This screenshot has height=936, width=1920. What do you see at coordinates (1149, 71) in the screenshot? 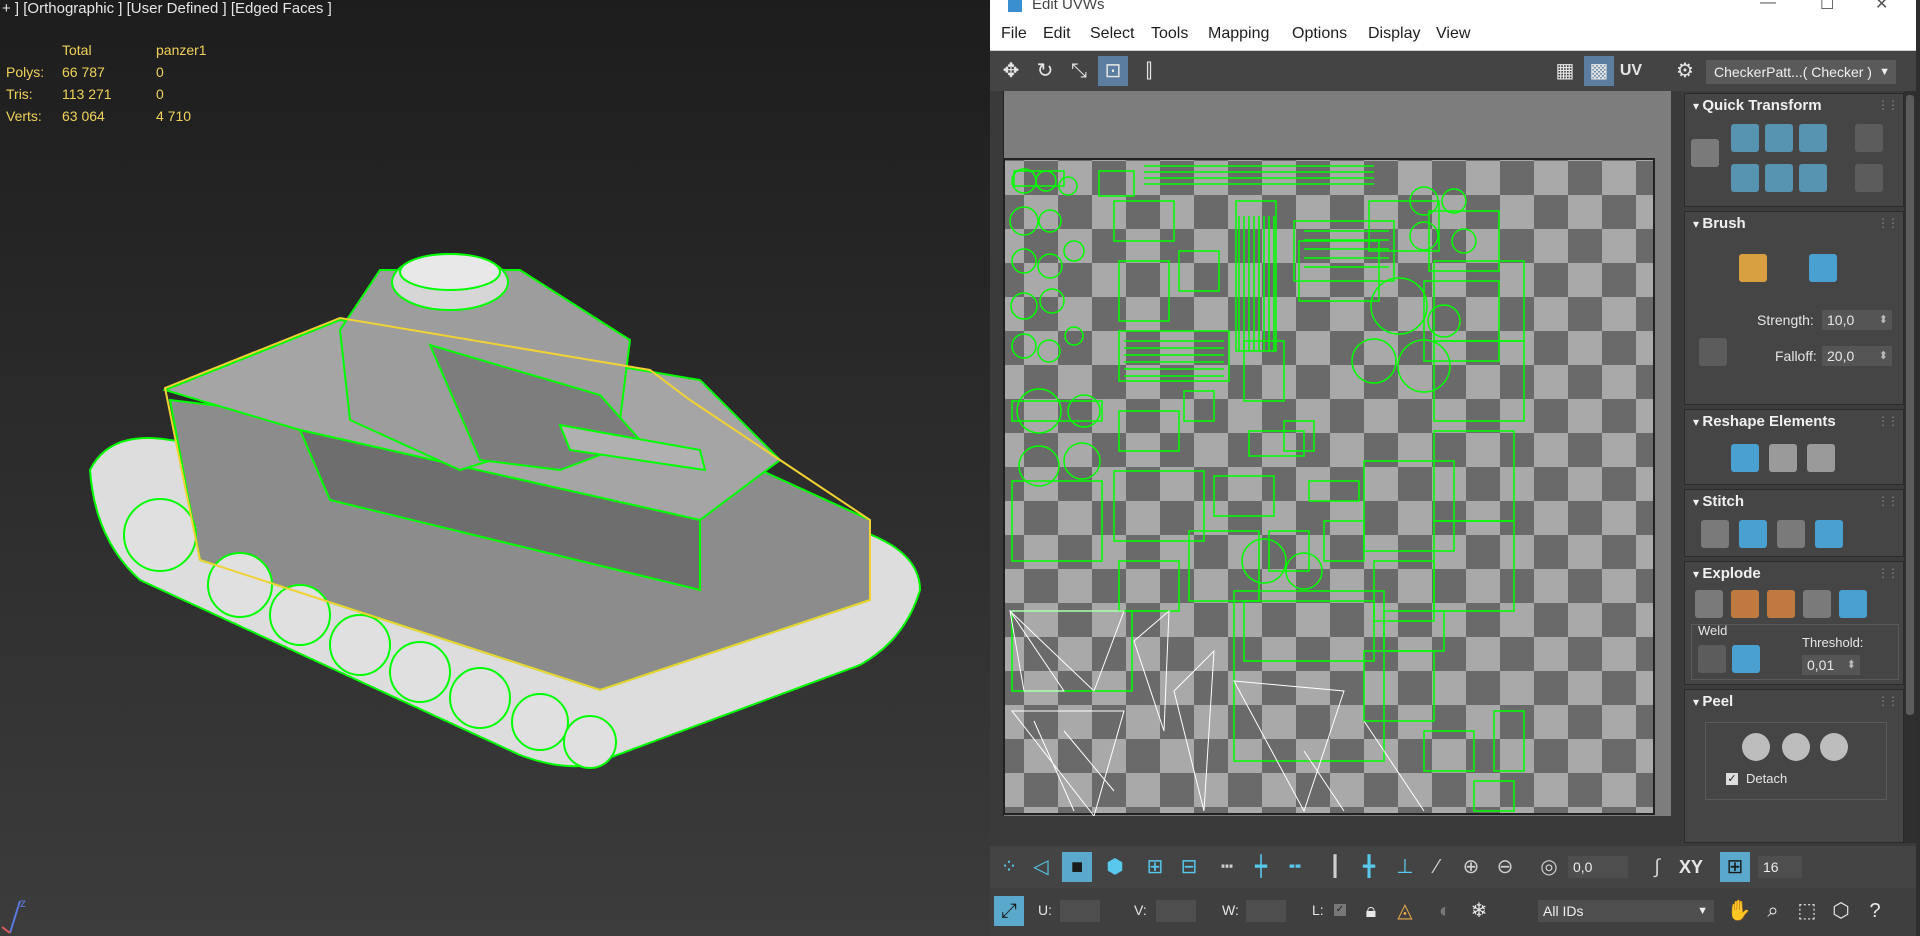
I see `mirror-icon: ⫿` at bounding box center [1149, 71].